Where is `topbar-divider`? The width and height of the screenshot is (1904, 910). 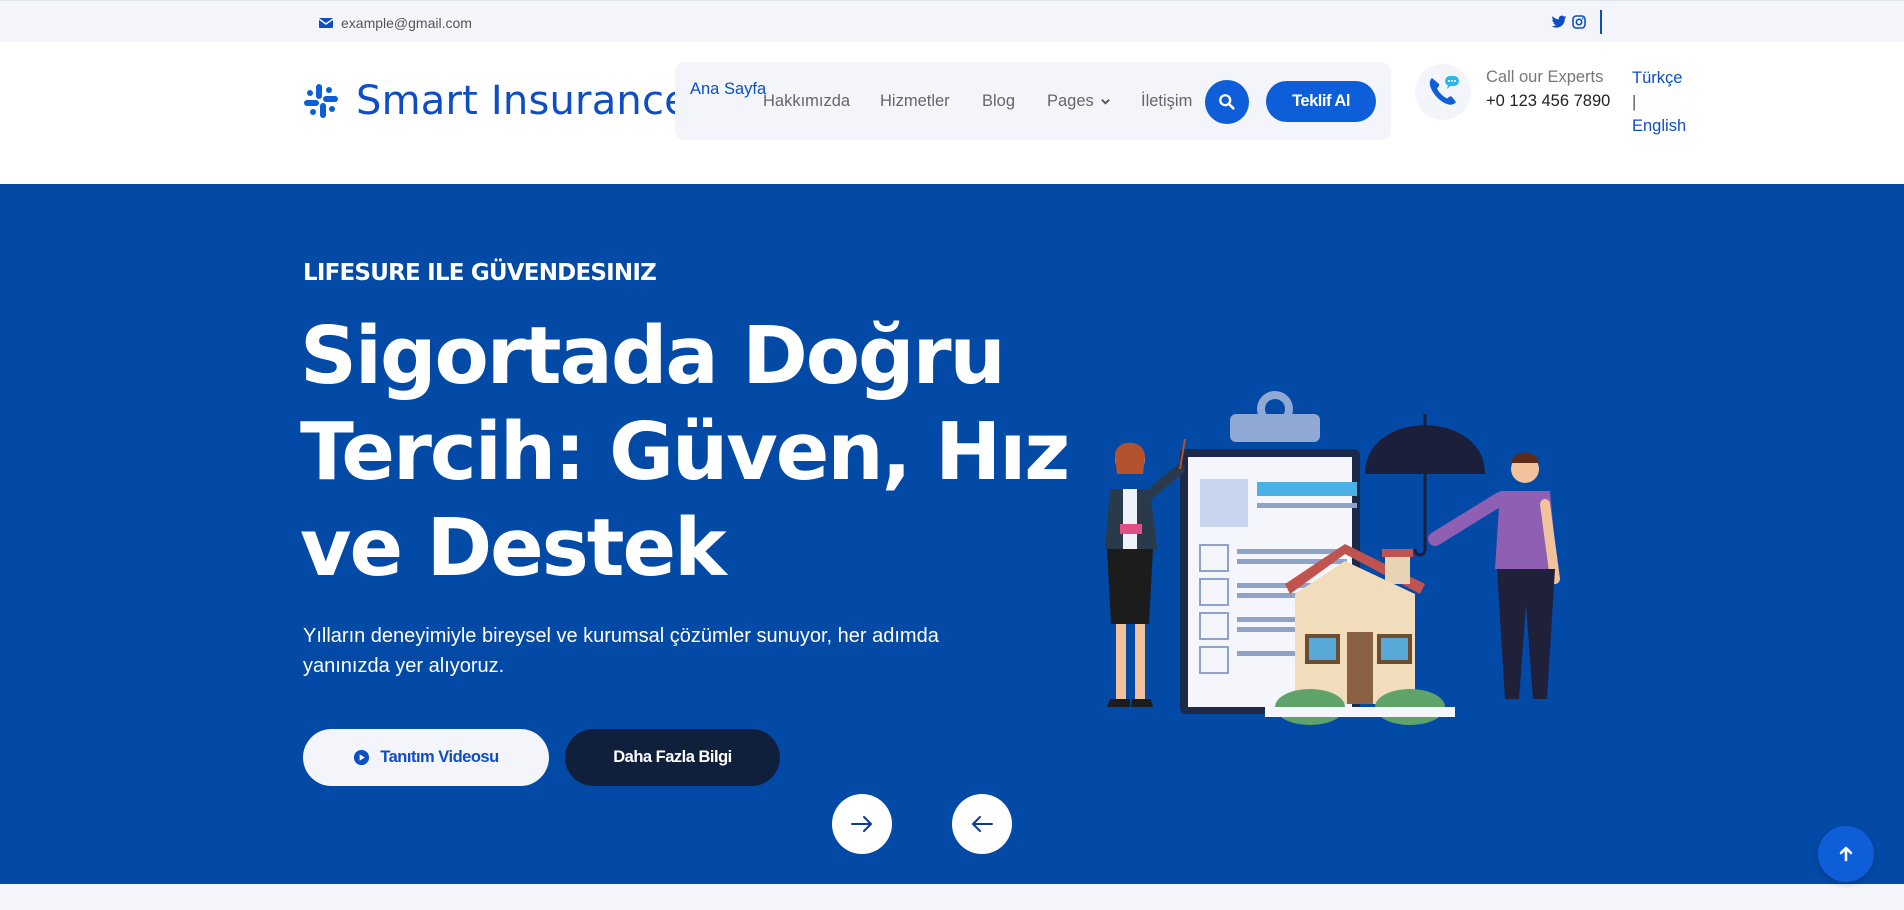 topbar-divider is located at coordinates (1601, 22).